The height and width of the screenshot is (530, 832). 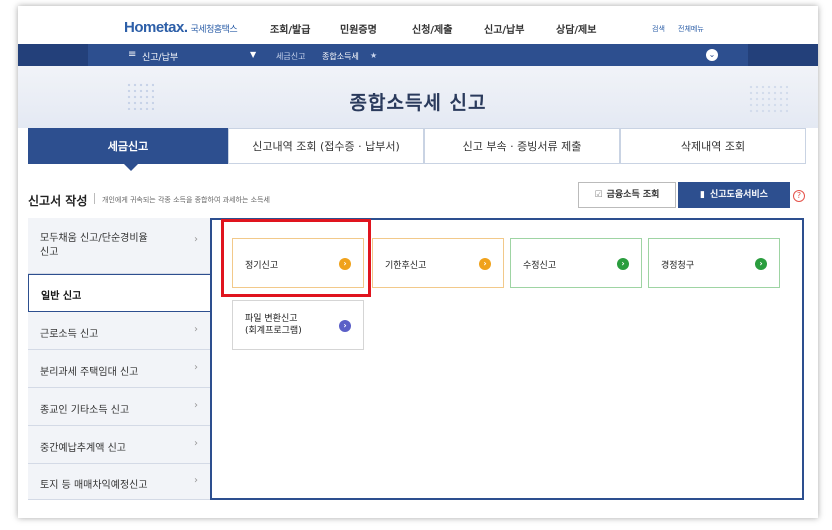 I want to click on menu-list-icon: ≡, so click(x=132, y=54).